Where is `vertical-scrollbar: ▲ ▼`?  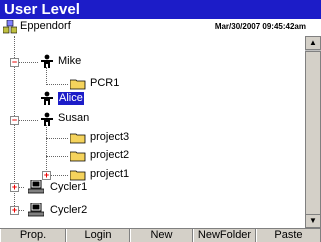 vertical-scrollbar: ▲ ▼ is located at coordinates (313, 132).